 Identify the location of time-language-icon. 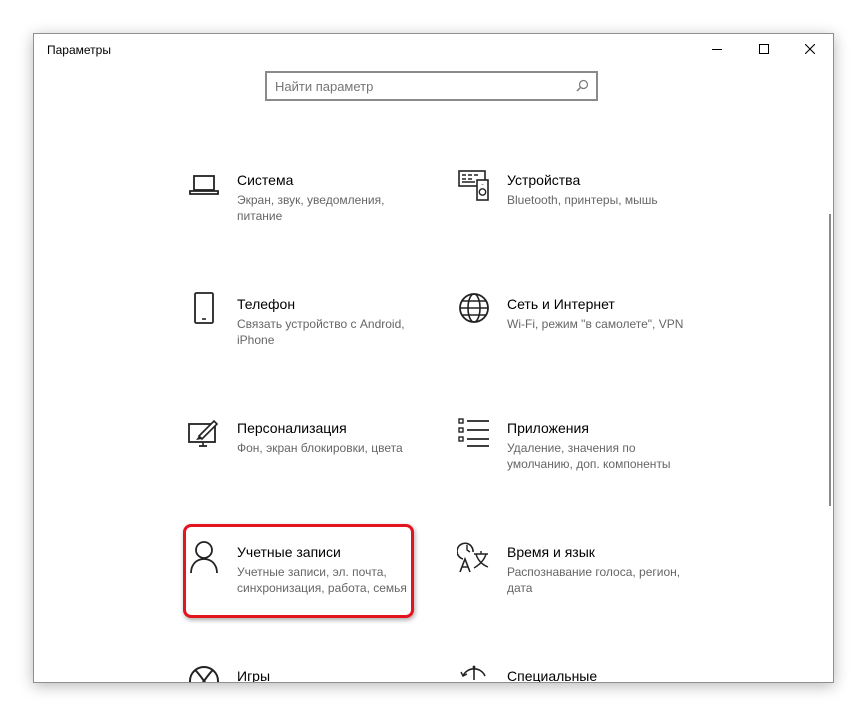
(473, 557).